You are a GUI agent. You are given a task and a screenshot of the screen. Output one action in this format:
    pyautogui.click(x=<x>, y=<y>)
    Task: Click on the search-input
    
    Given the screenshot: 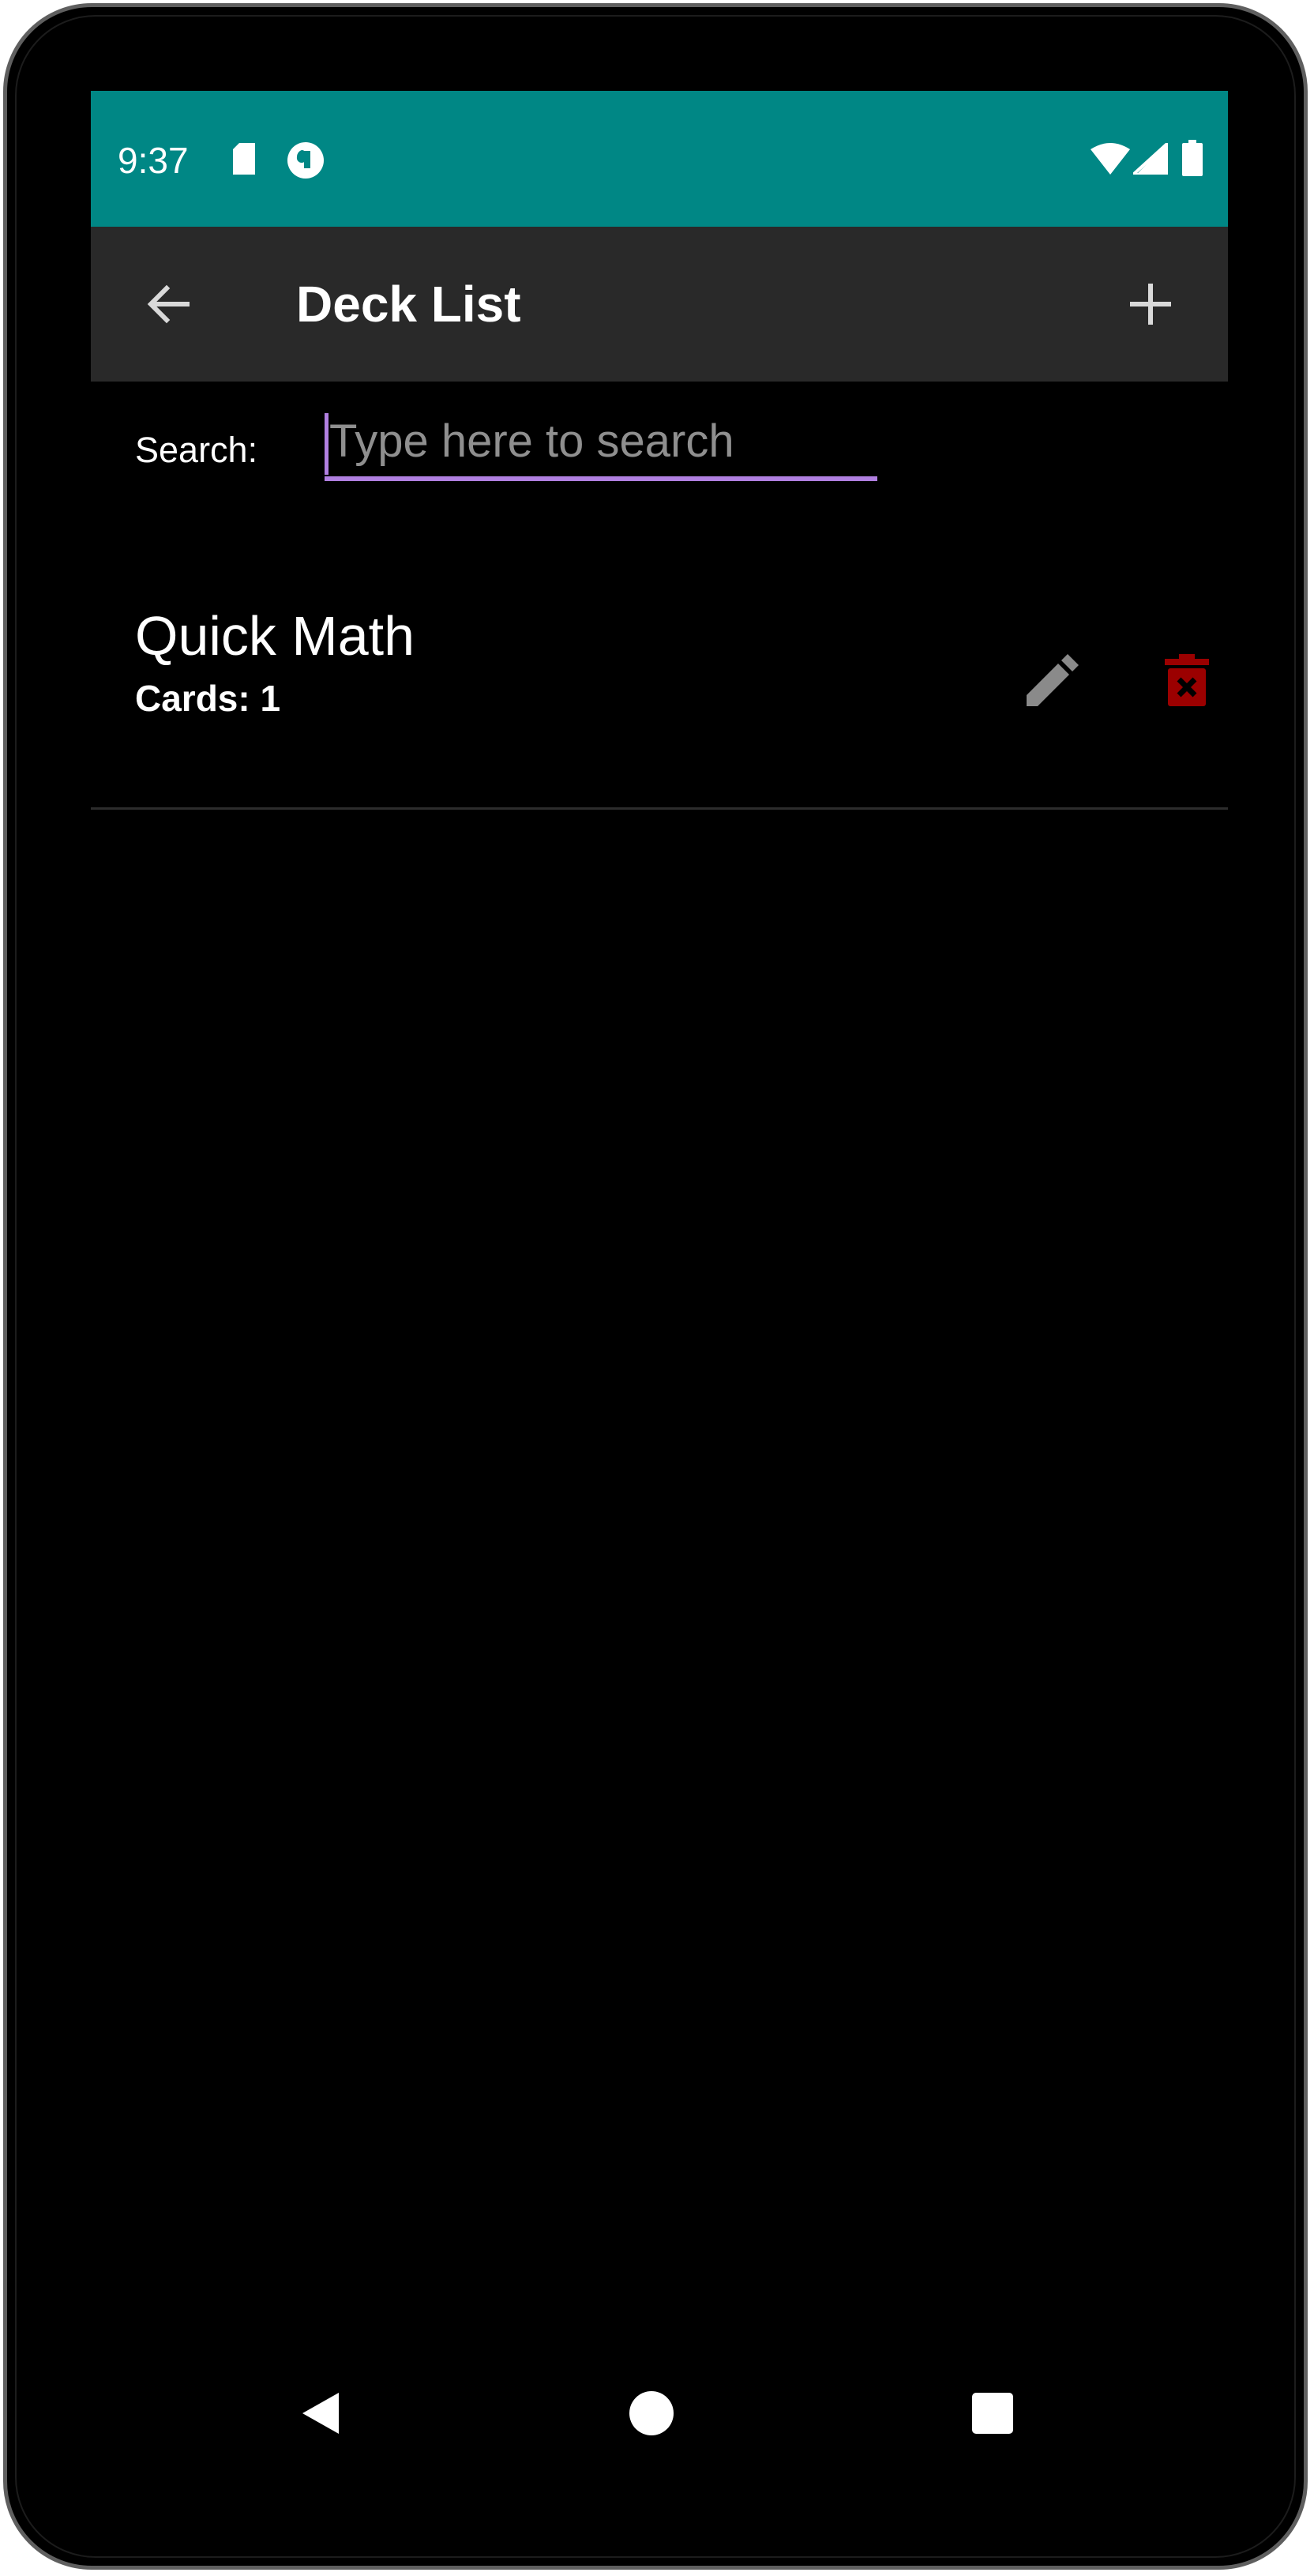 What is the action you would take?
    pyautogui.click(x=601, y=443)
    